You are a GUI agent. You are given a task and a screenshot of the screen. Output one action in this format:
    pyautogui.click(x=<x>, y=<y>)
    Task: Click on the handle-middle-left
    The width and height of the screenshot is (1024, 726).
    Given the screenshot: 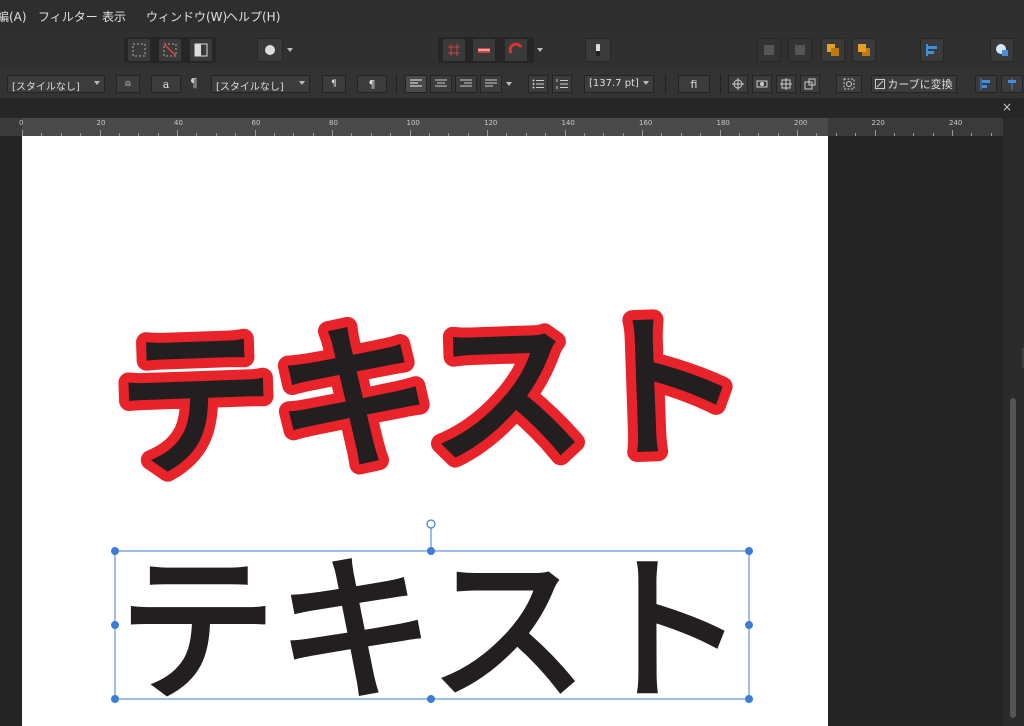 What is the action you would take?
    pyautogui.click(x=115, y=625)
    